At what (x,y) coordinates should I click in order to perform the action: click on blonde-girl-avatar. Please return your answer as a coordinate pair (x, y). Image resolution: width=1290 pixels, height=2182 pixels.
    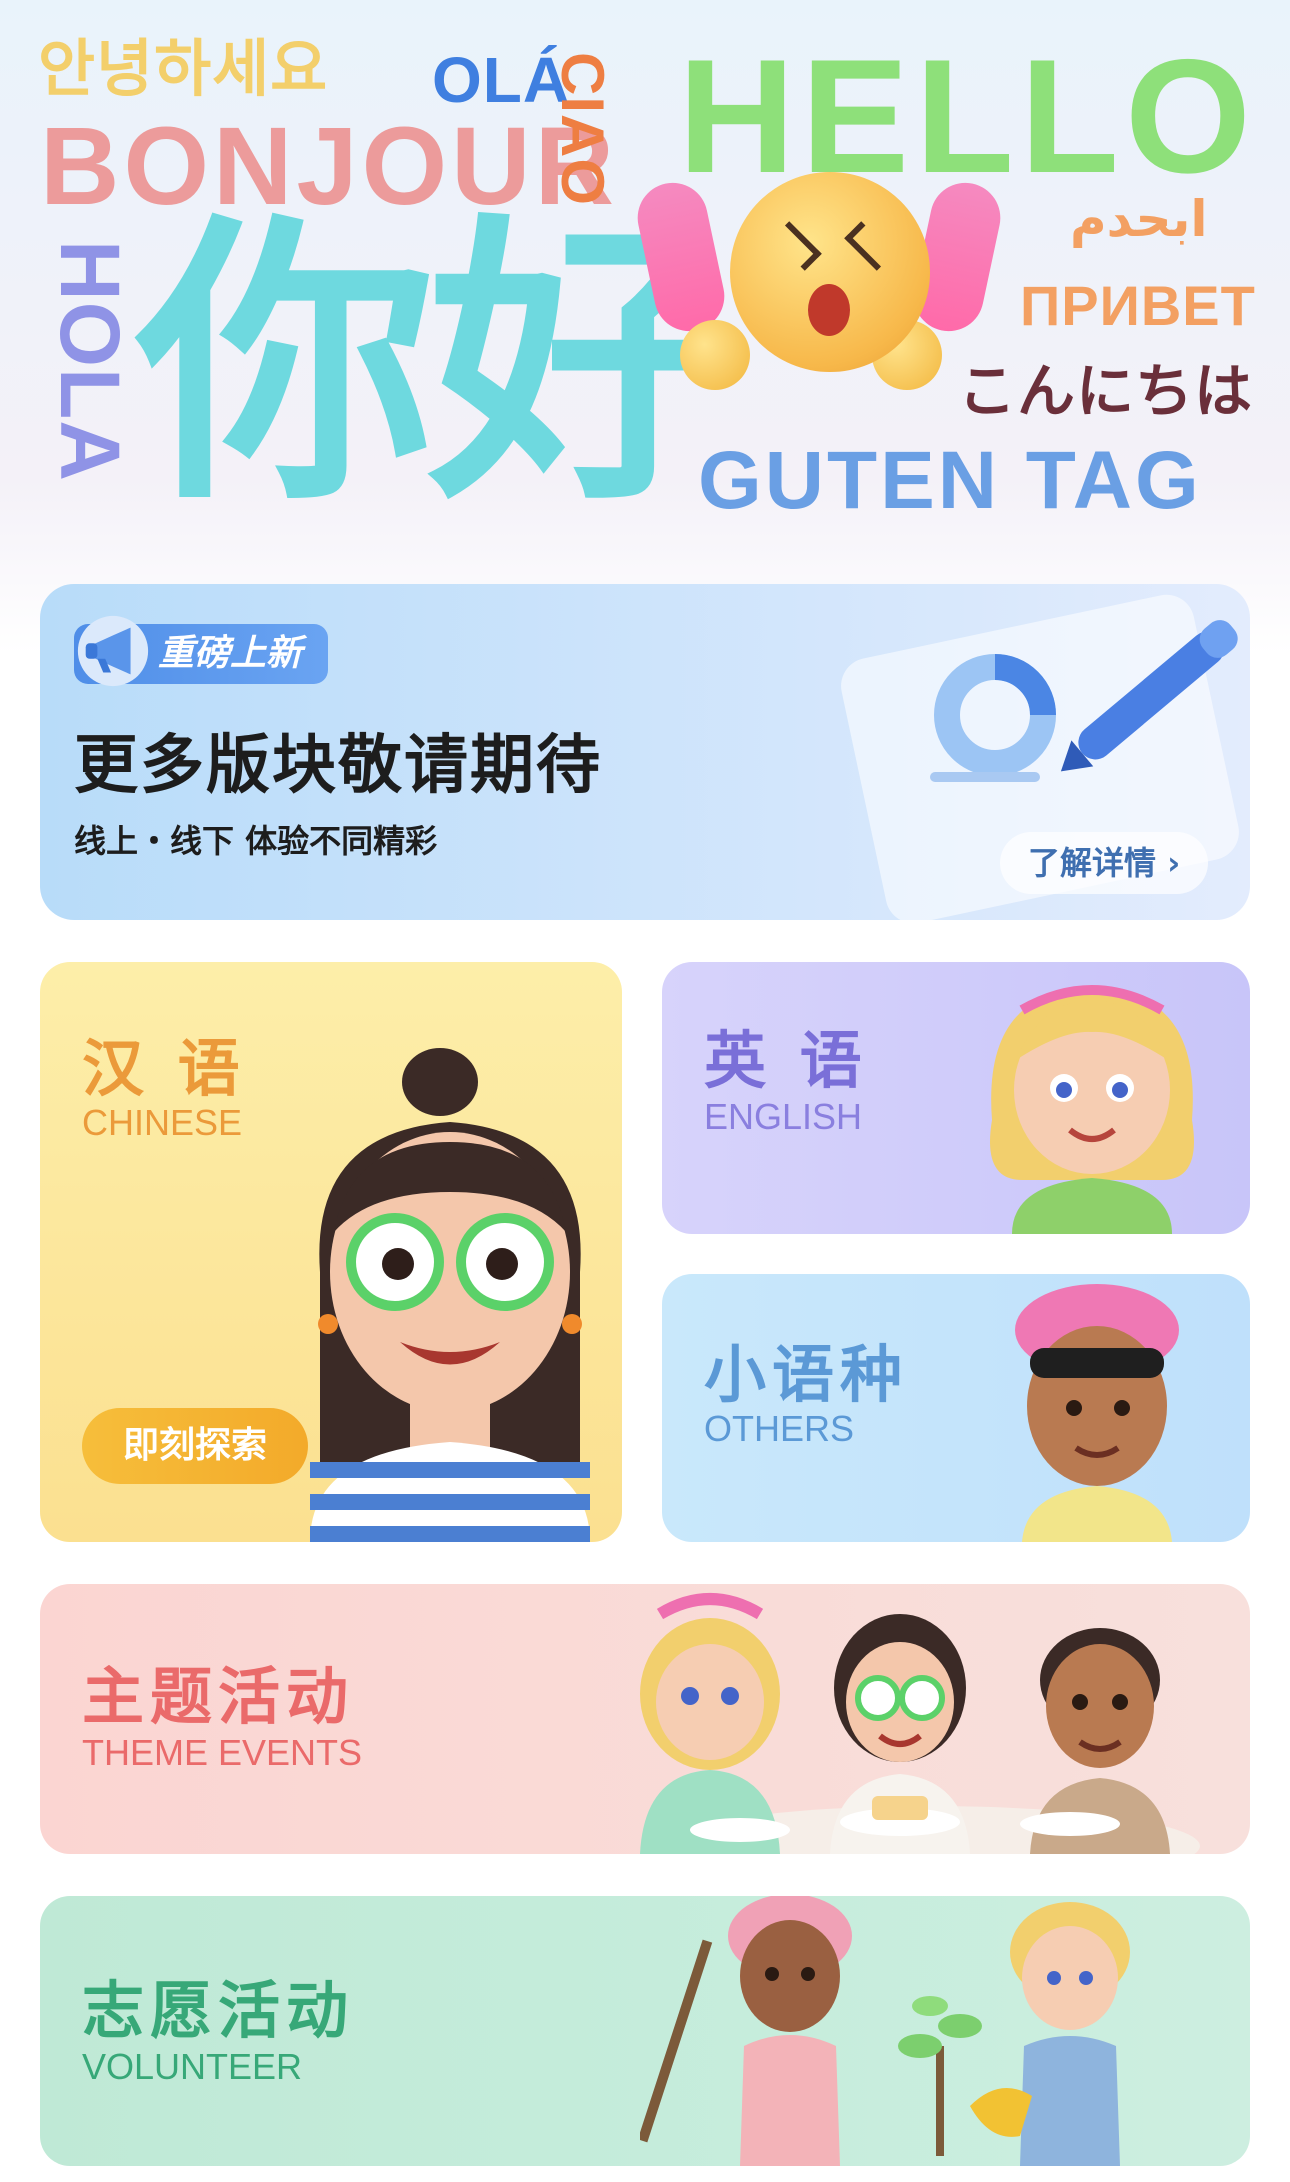
    Looking at the image, I should click on (1092, 1109).